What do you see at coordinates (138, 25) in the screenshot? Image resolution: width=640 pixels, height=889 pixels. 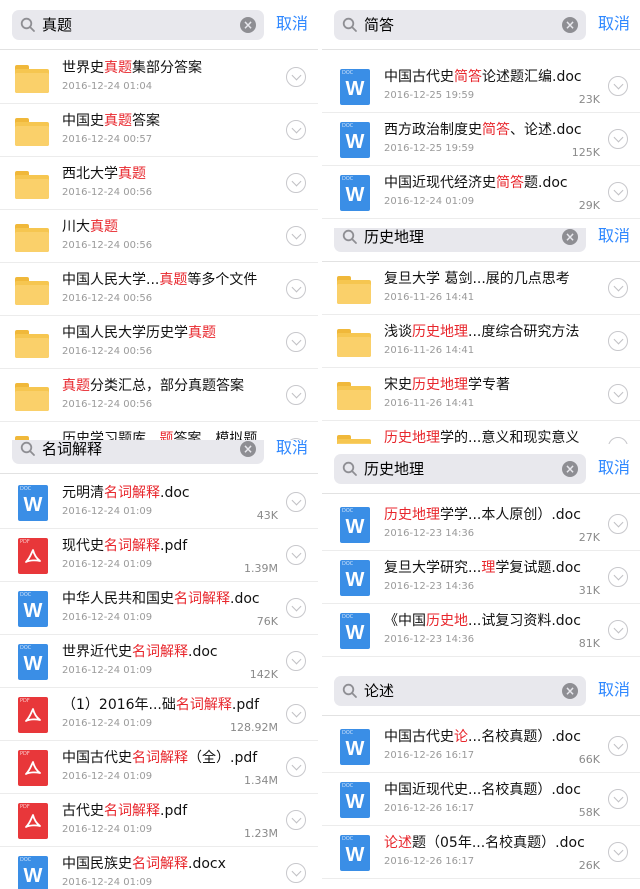 I see `search-input: 真题 ×` at bounding box center [138, 25].